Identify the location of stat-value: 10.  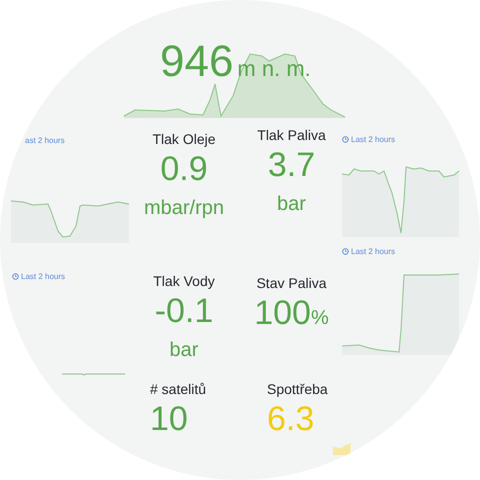
(169, 420).